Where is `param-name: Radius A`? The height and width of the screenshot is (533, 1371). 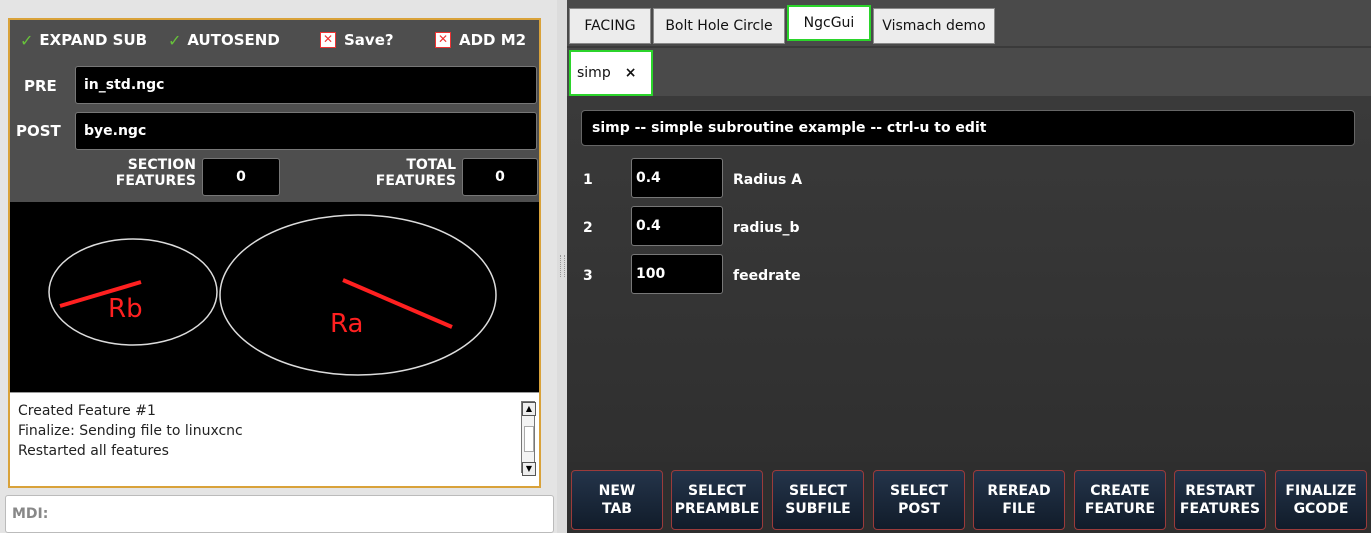
param-name: Radius A is located at coordinates (768, 180).